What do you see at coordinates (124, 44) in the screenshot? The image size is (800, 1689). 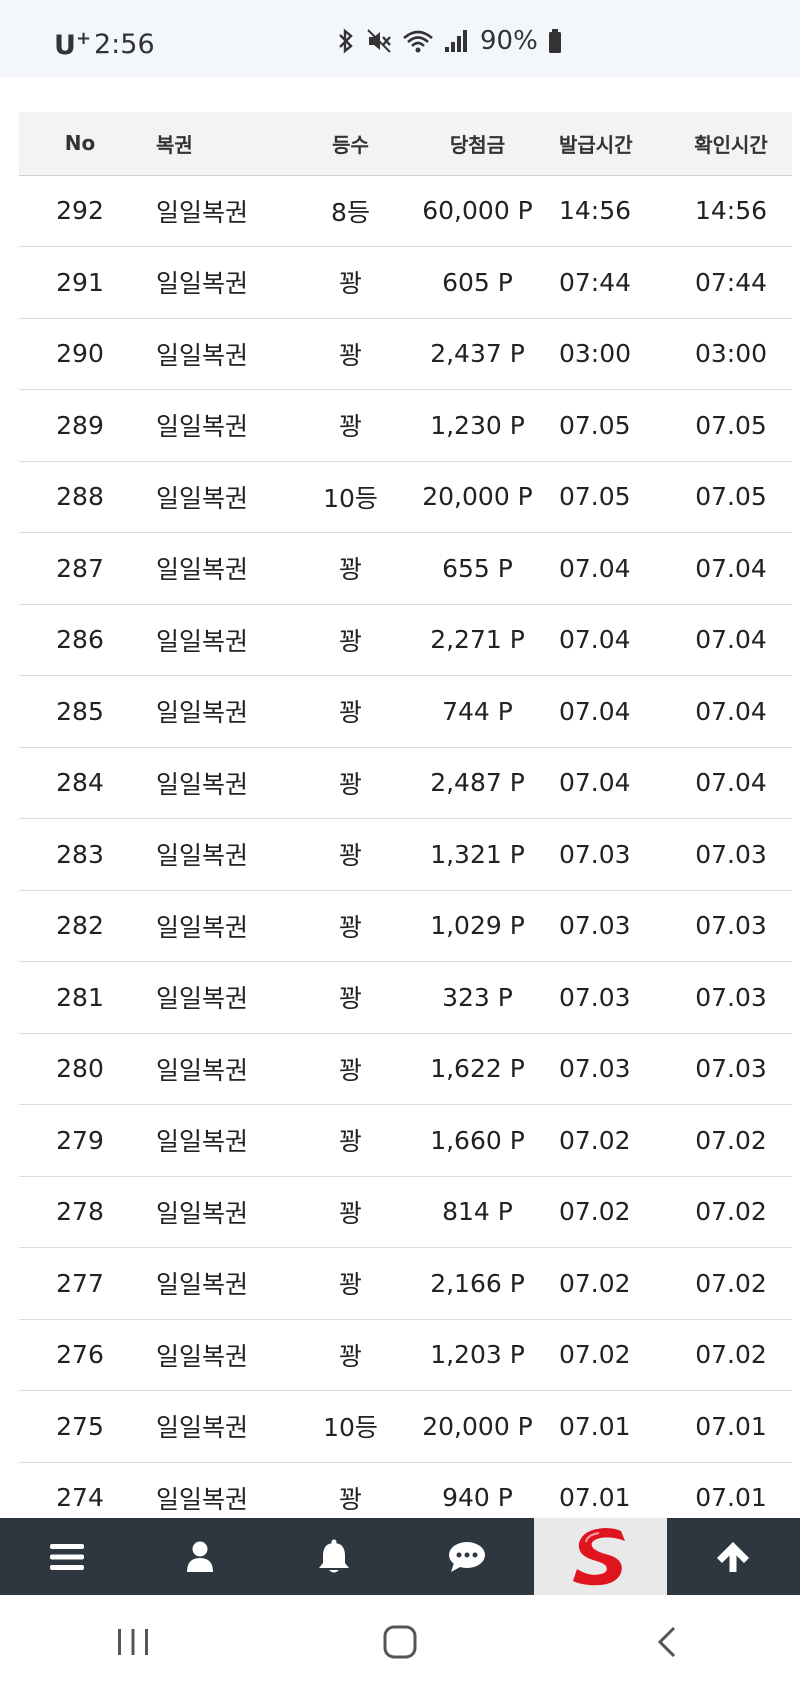 I see `status-time: 2:56` at bounding box center [124, 44].